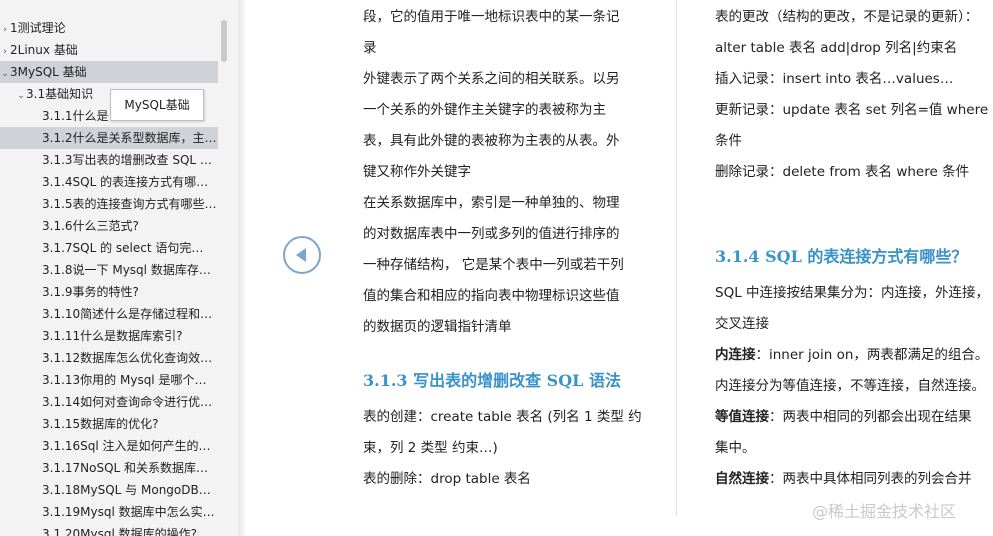 This screenshot has height=536, width=993. What do you see at coordinates (44, 50) in the screenshot?
I see `toc-item-label: 2Linux 基础` at bounding box center [44, 50].